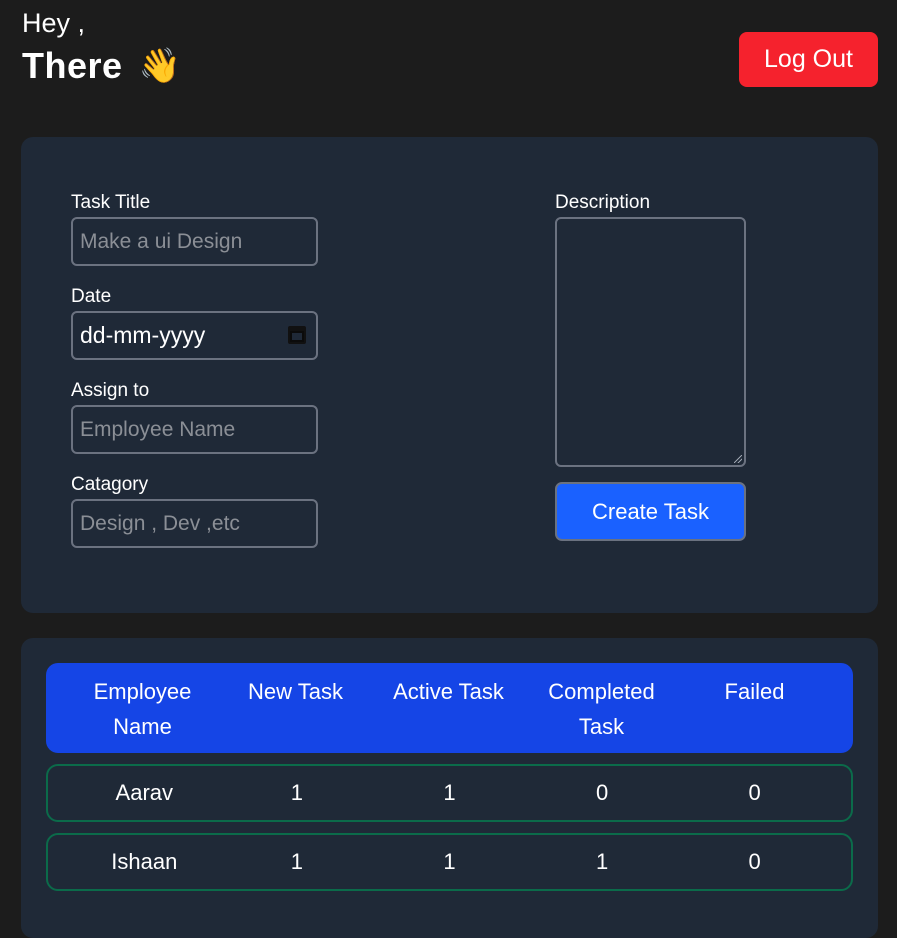 This screenshot has height=938, width=897. What do you see at coordinates (72, 65) in the screenshot?
I see `user-name: There` at bounding box center [72, 65].